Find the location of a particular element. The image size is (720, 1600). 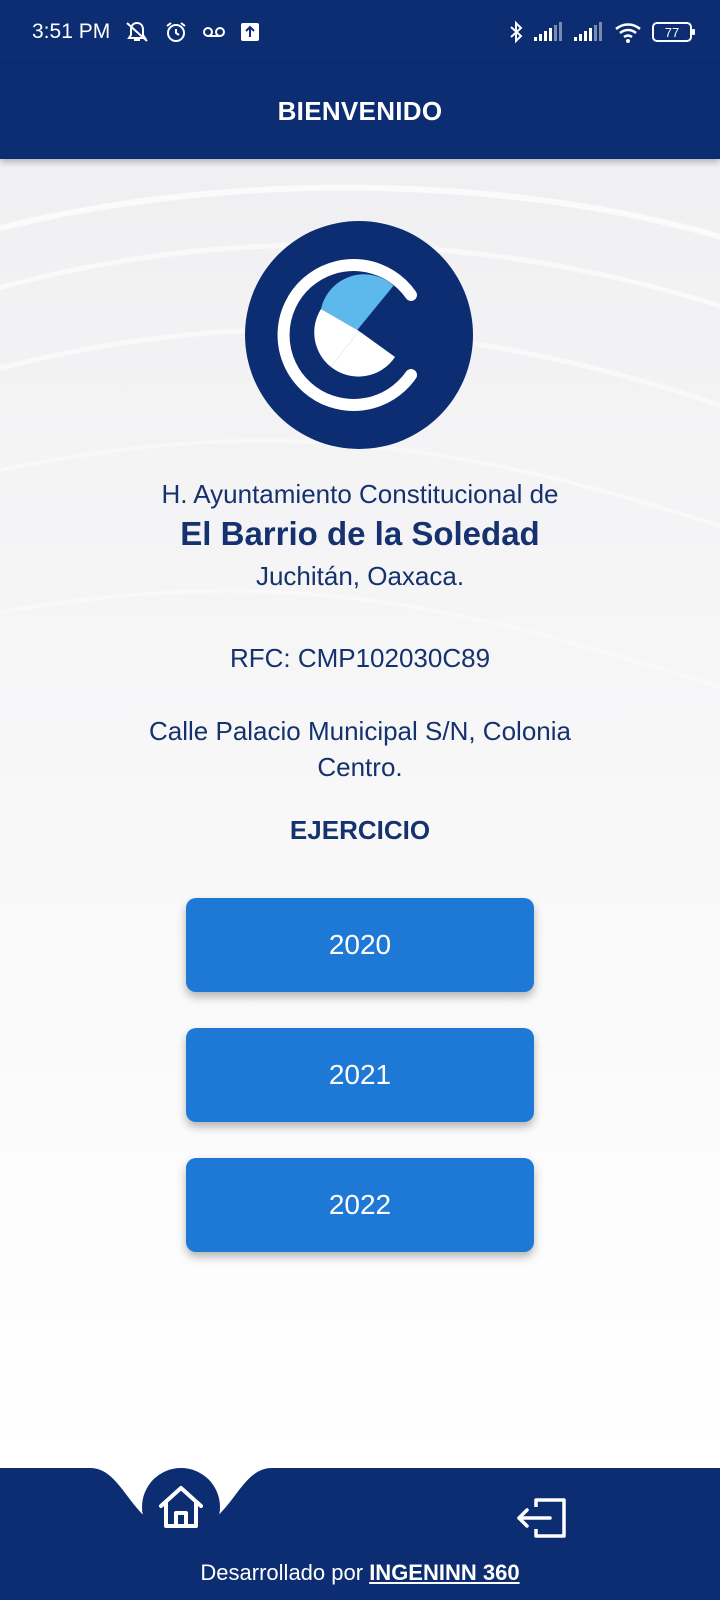

status-time: 3:51 PM is located at coordinates (71, 31).